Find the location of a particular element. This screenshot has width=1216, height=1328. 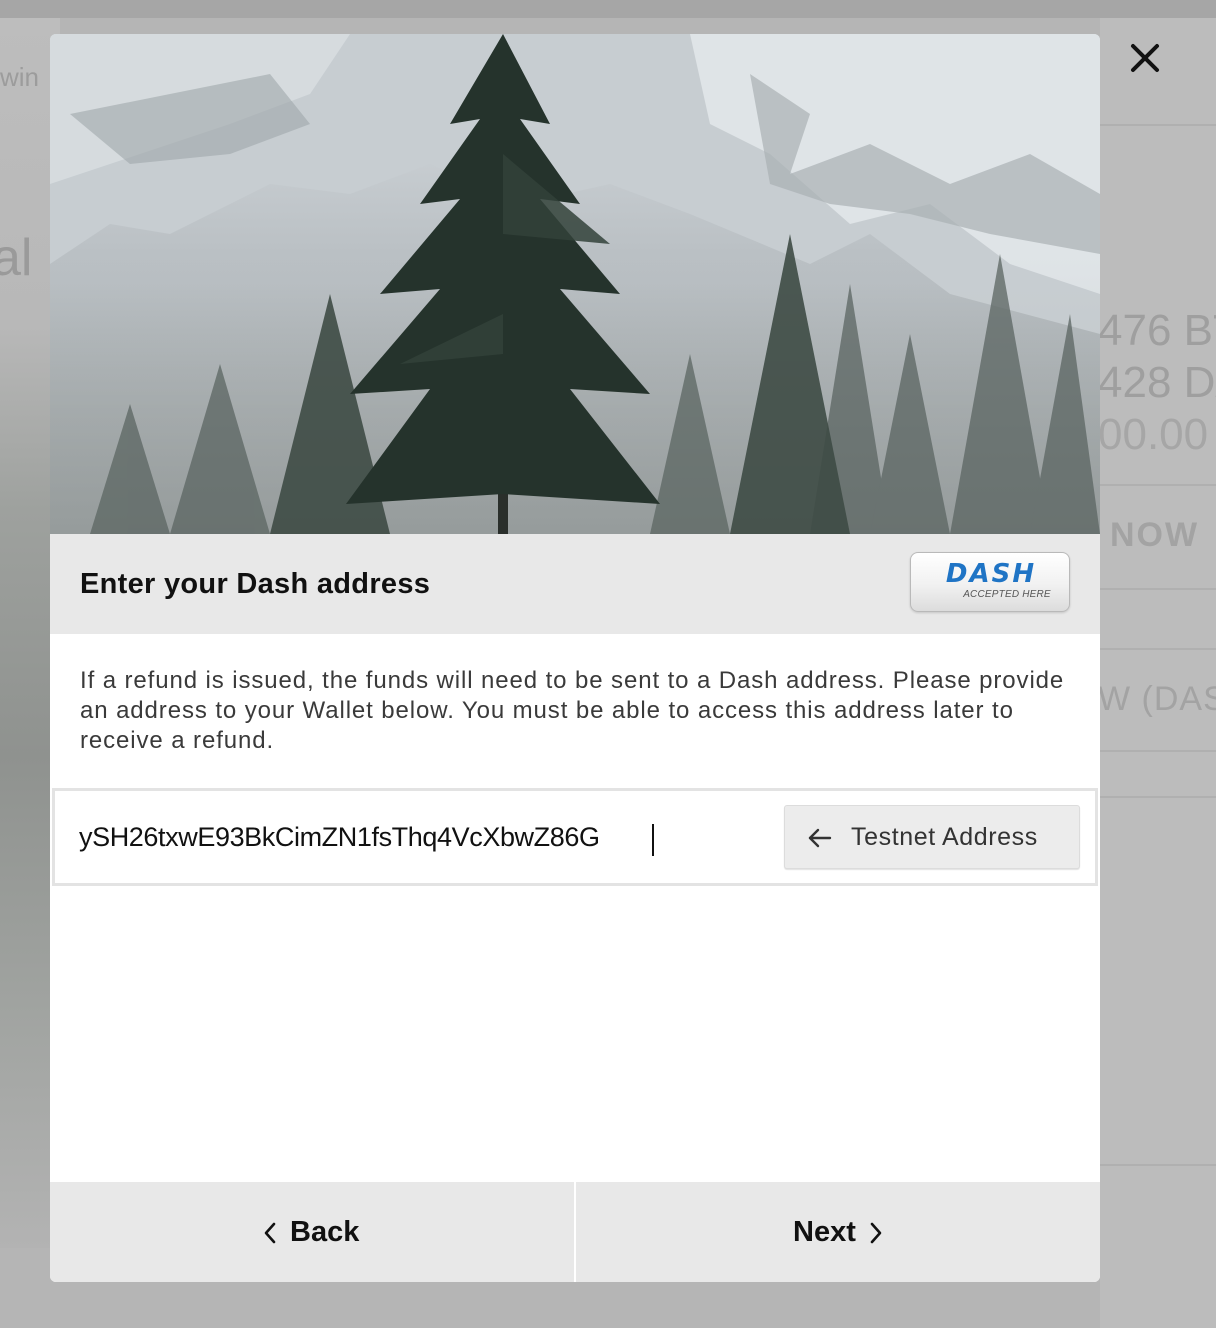

next-button-label: Next is located at coordinates (824, 1232).